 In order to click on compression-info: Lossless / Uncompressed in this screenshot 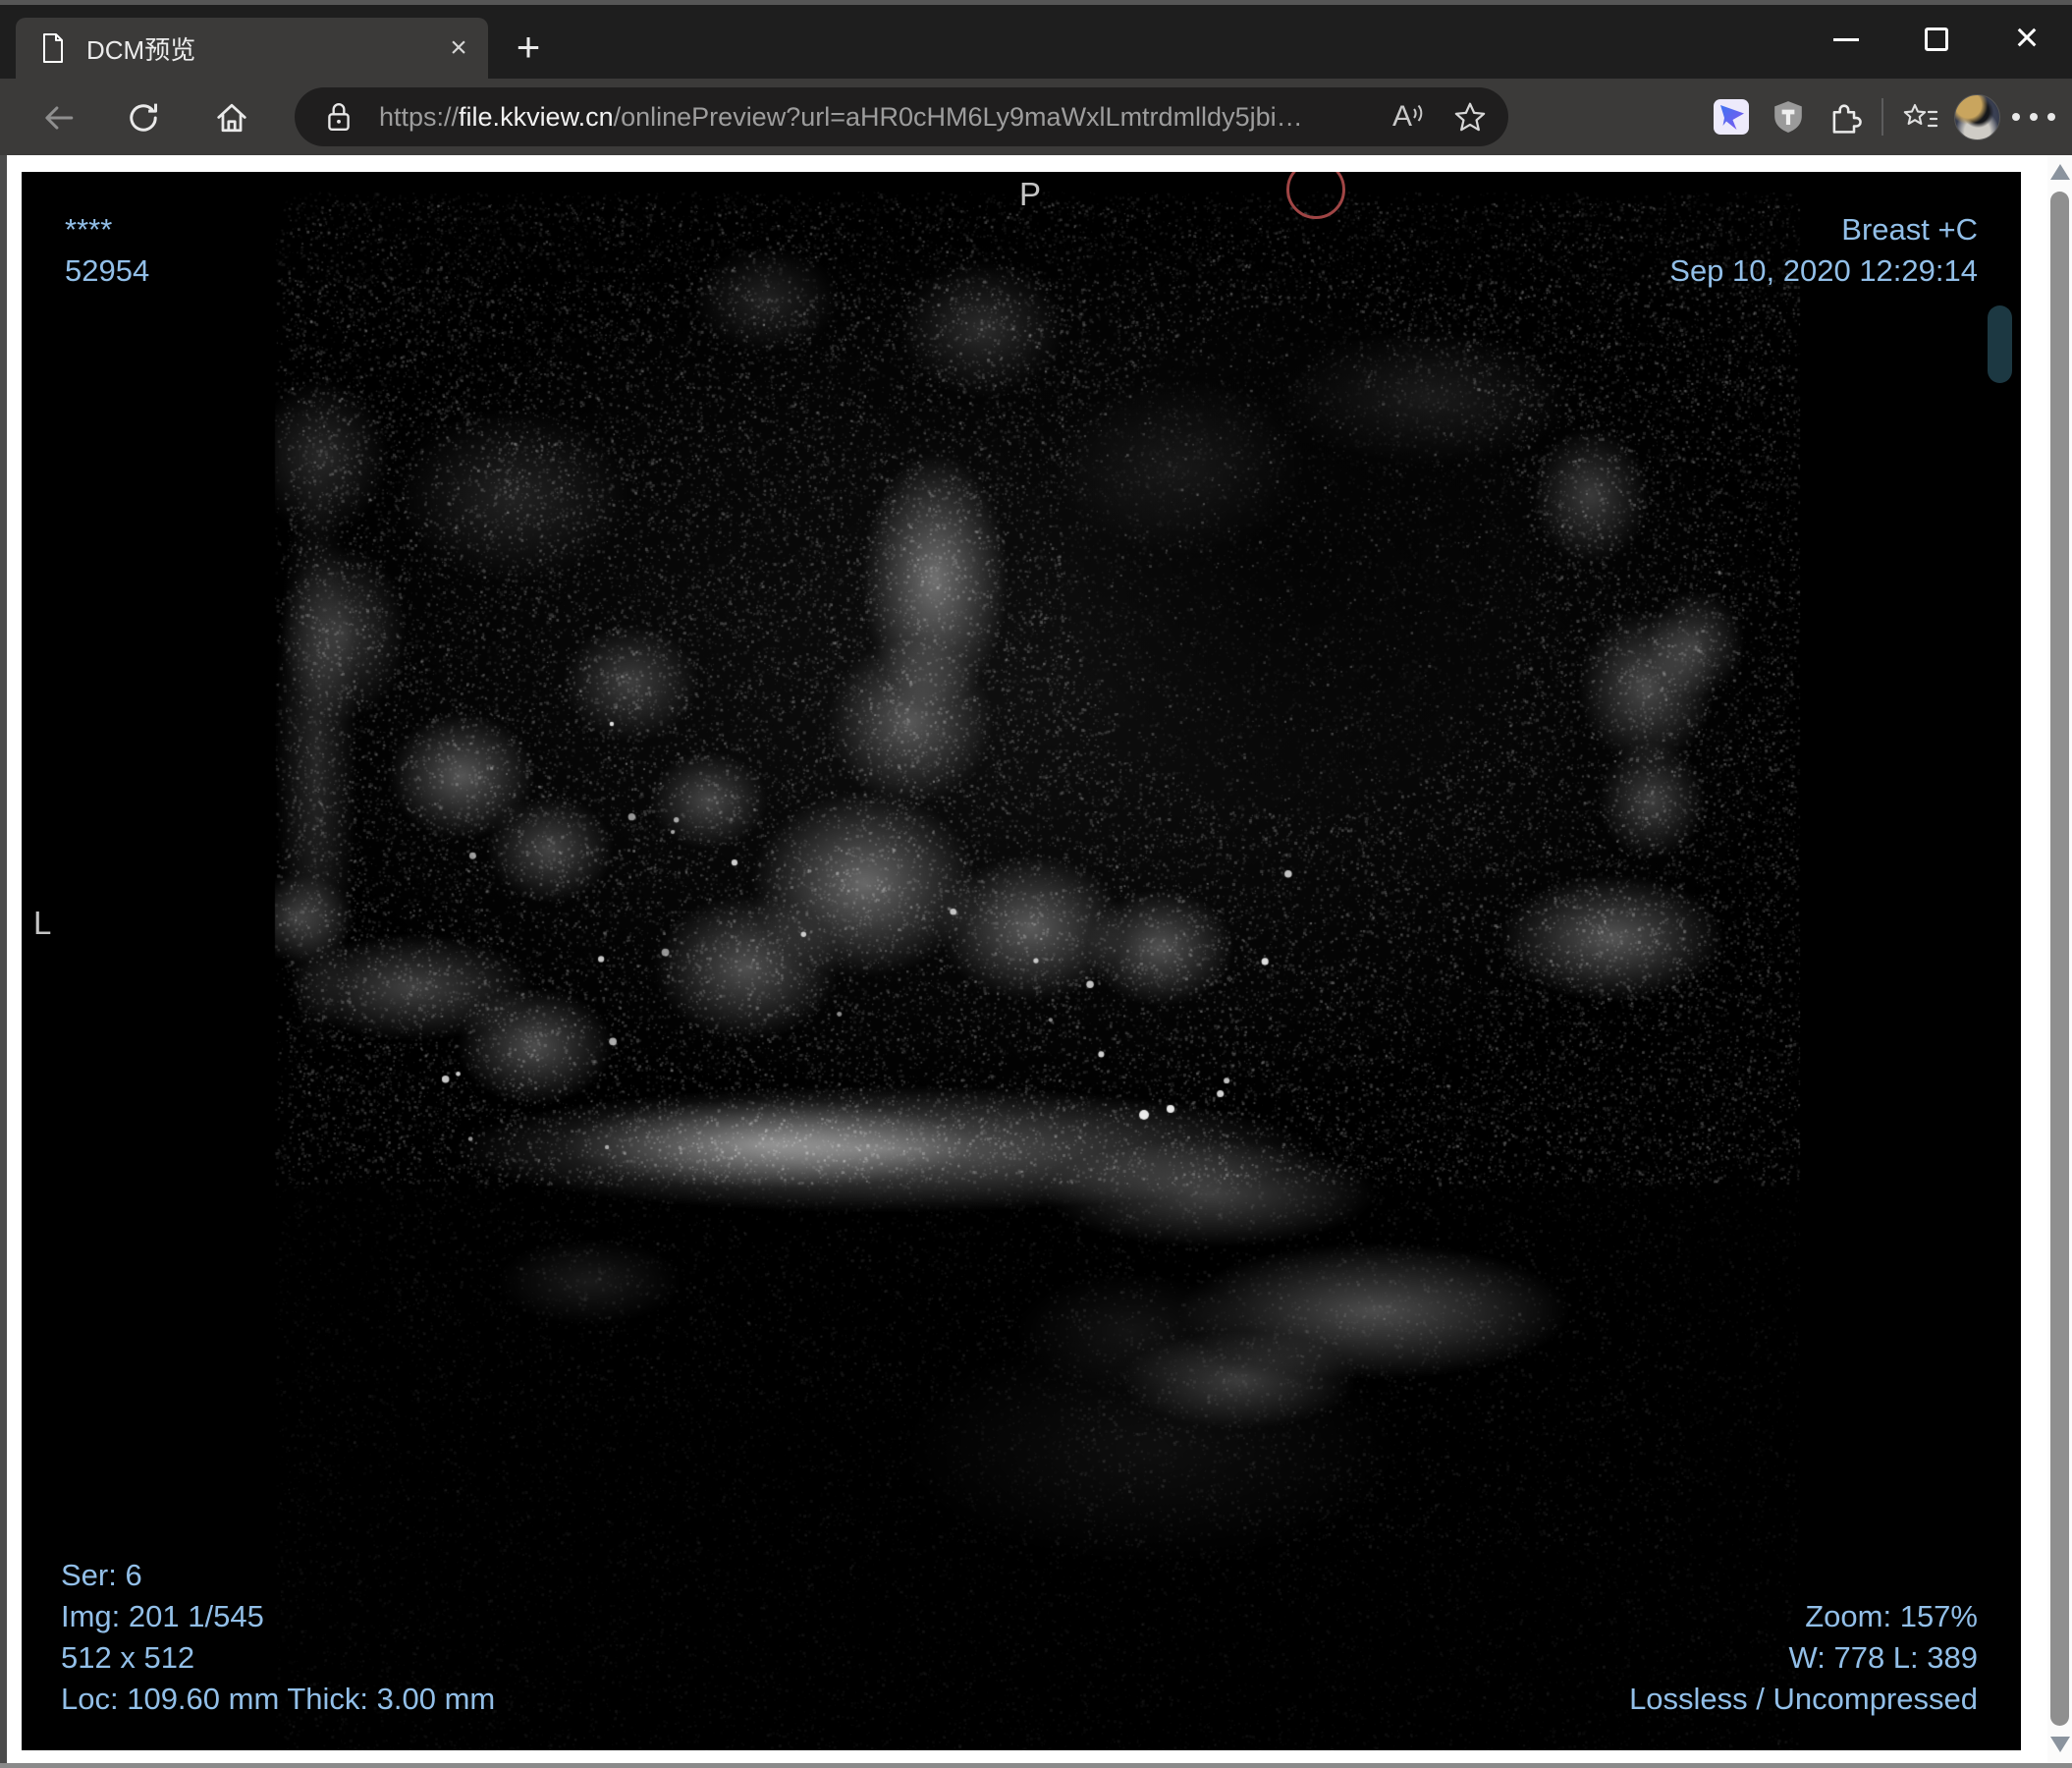, I will do `click(1803, 1699)`.